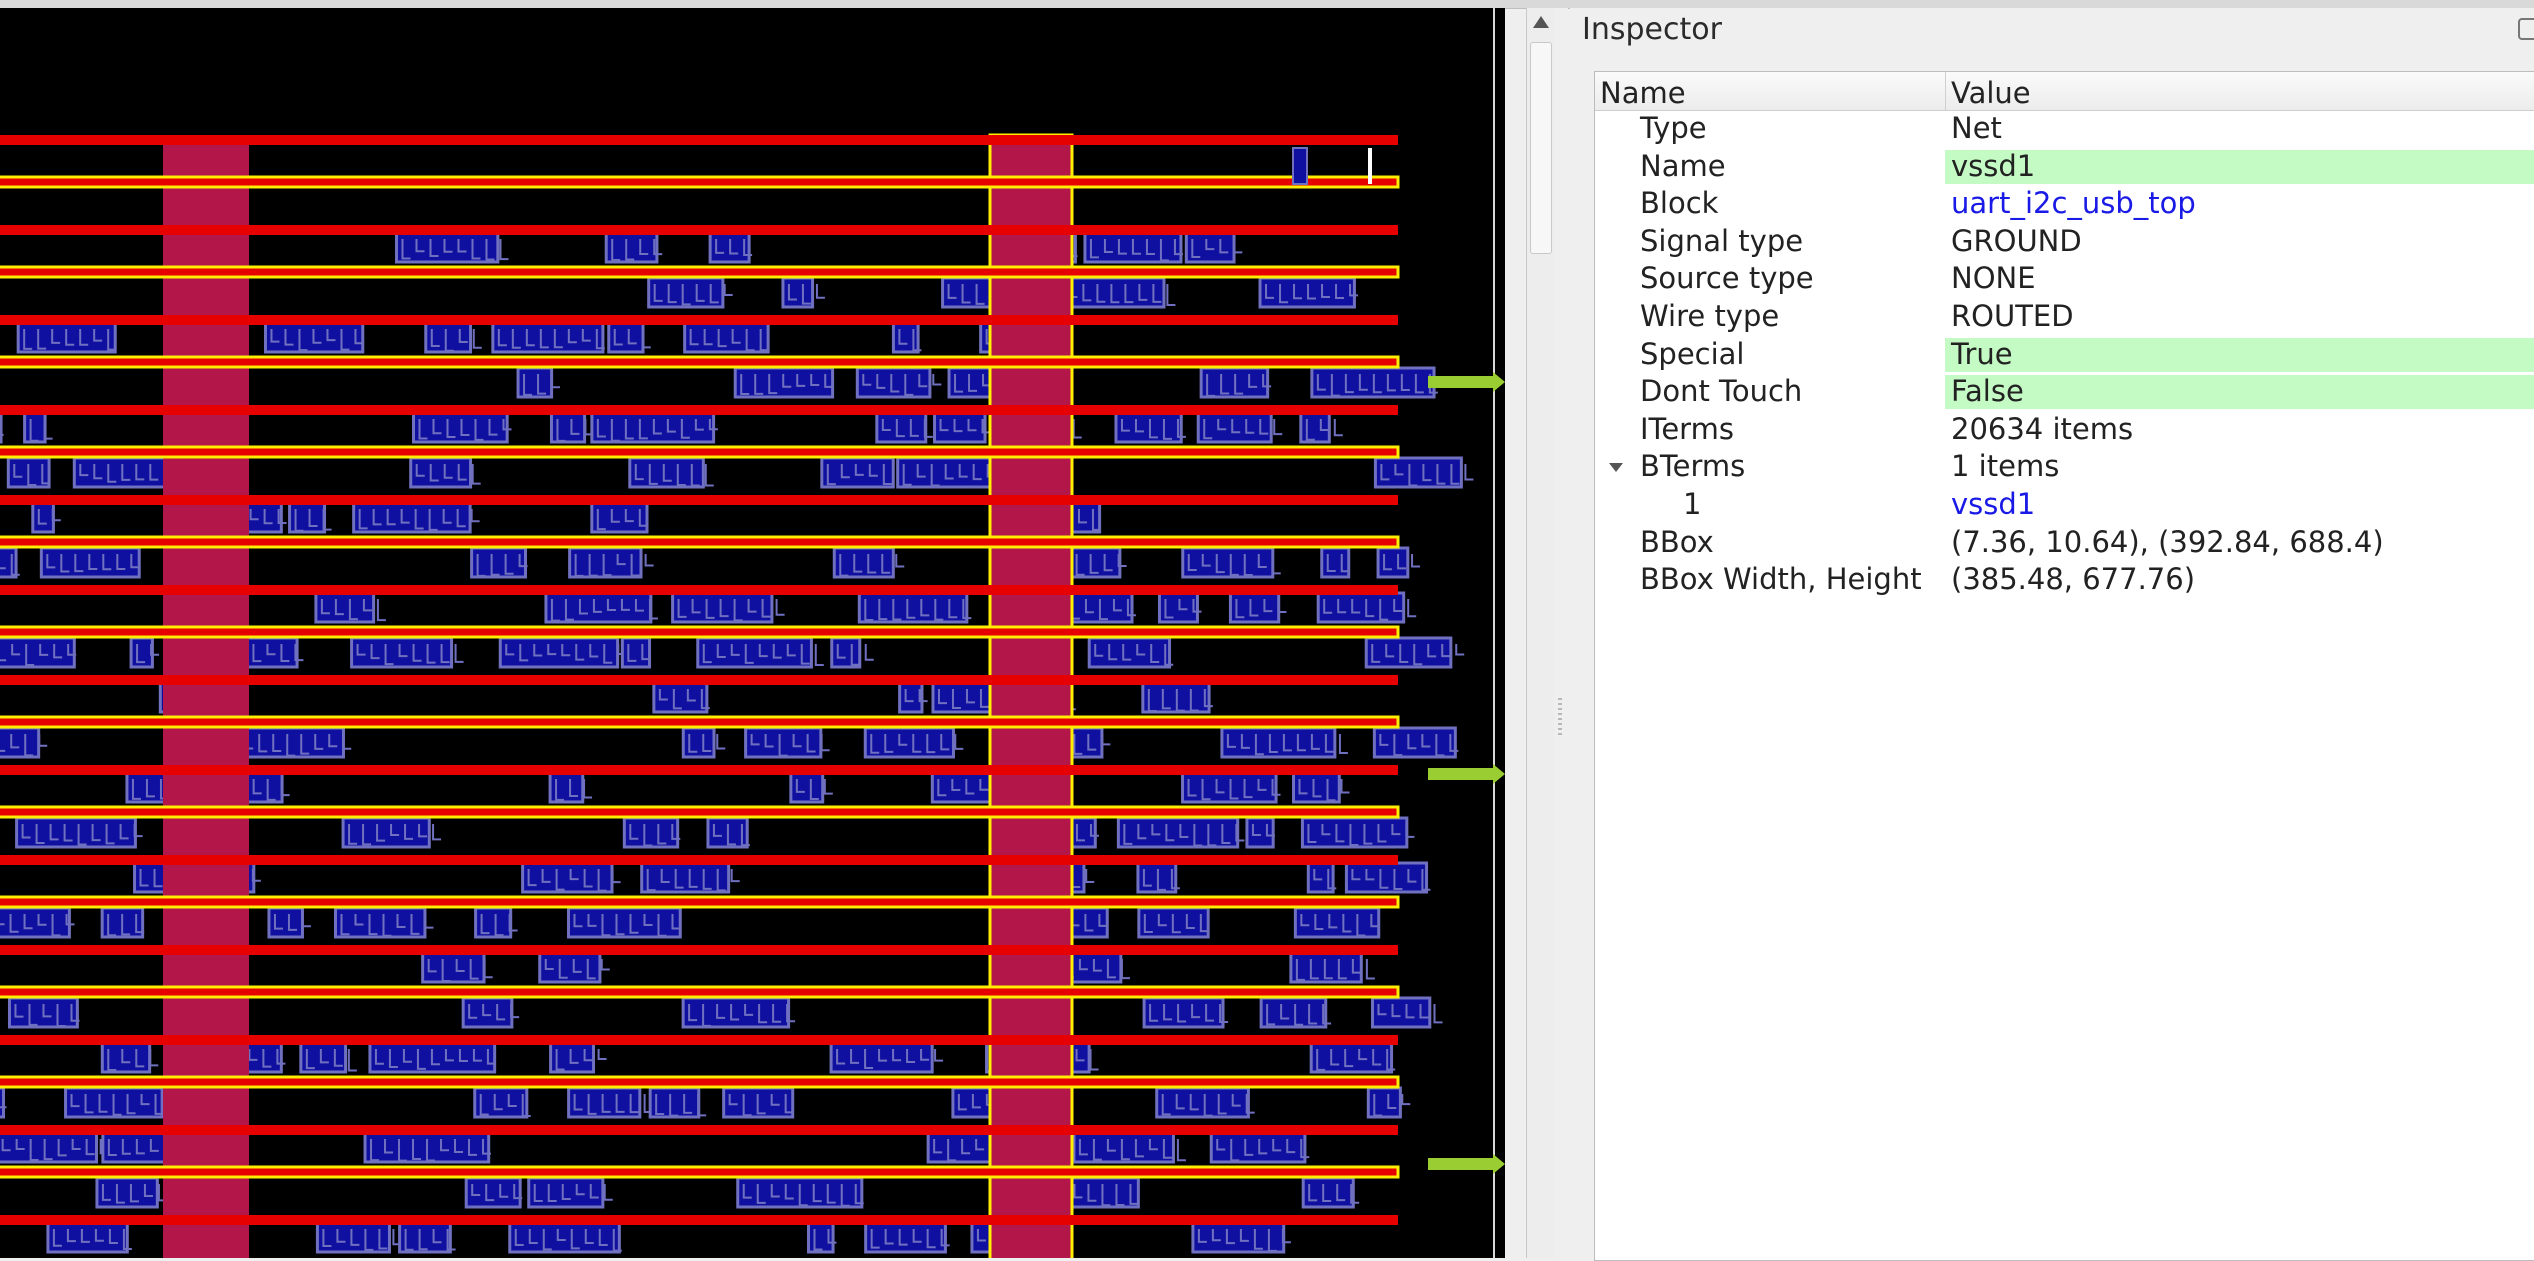 The width and height of the screenshot is (2534, 1261). I want to click on property-value: Net, so click(1976, 128).